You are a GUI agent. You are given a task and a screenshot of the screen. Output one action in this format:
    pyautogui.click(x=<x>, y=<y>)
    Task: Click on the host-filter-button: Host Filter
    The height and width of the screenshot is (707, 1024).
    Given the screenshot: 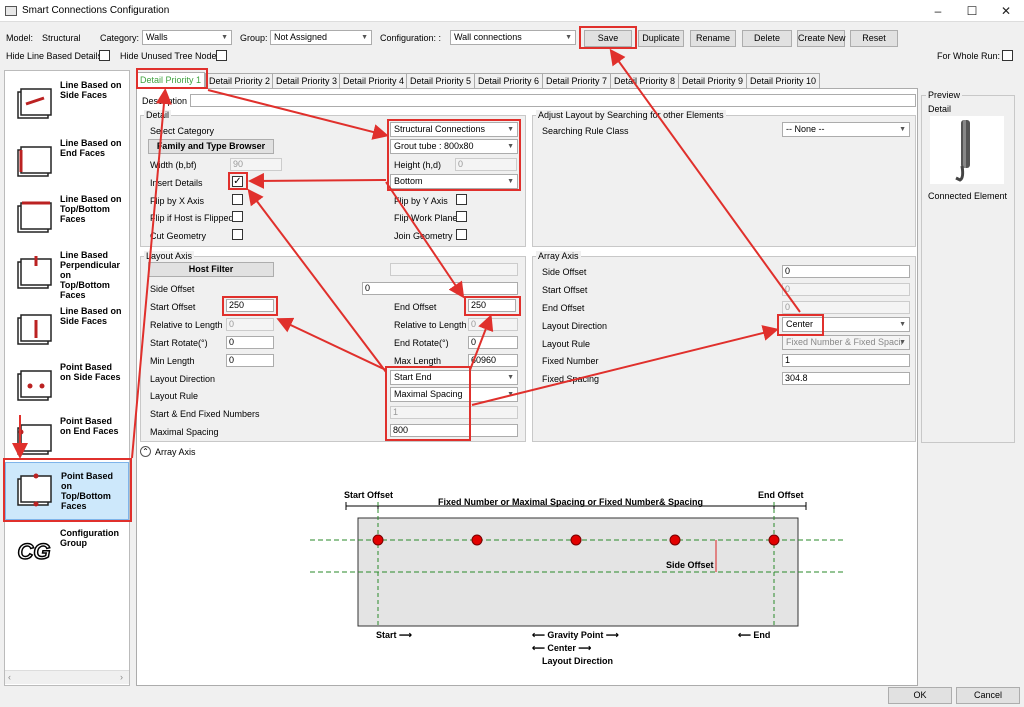 What is the action you would take?
    pyautogui.click(x=211, y=269)
    